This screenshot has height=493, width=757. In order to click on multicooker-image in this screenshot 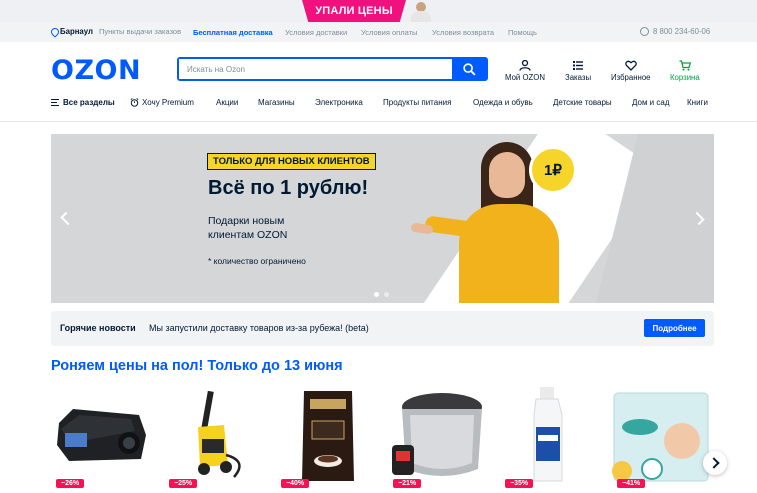, I will do `click(437, 434)`.